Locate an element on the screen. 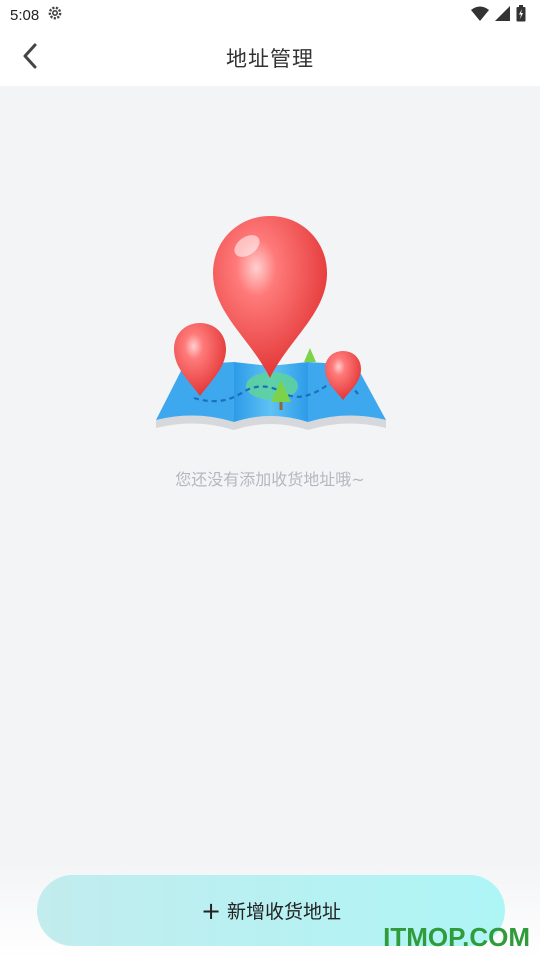  back-button is located at coordinates (30, 58).